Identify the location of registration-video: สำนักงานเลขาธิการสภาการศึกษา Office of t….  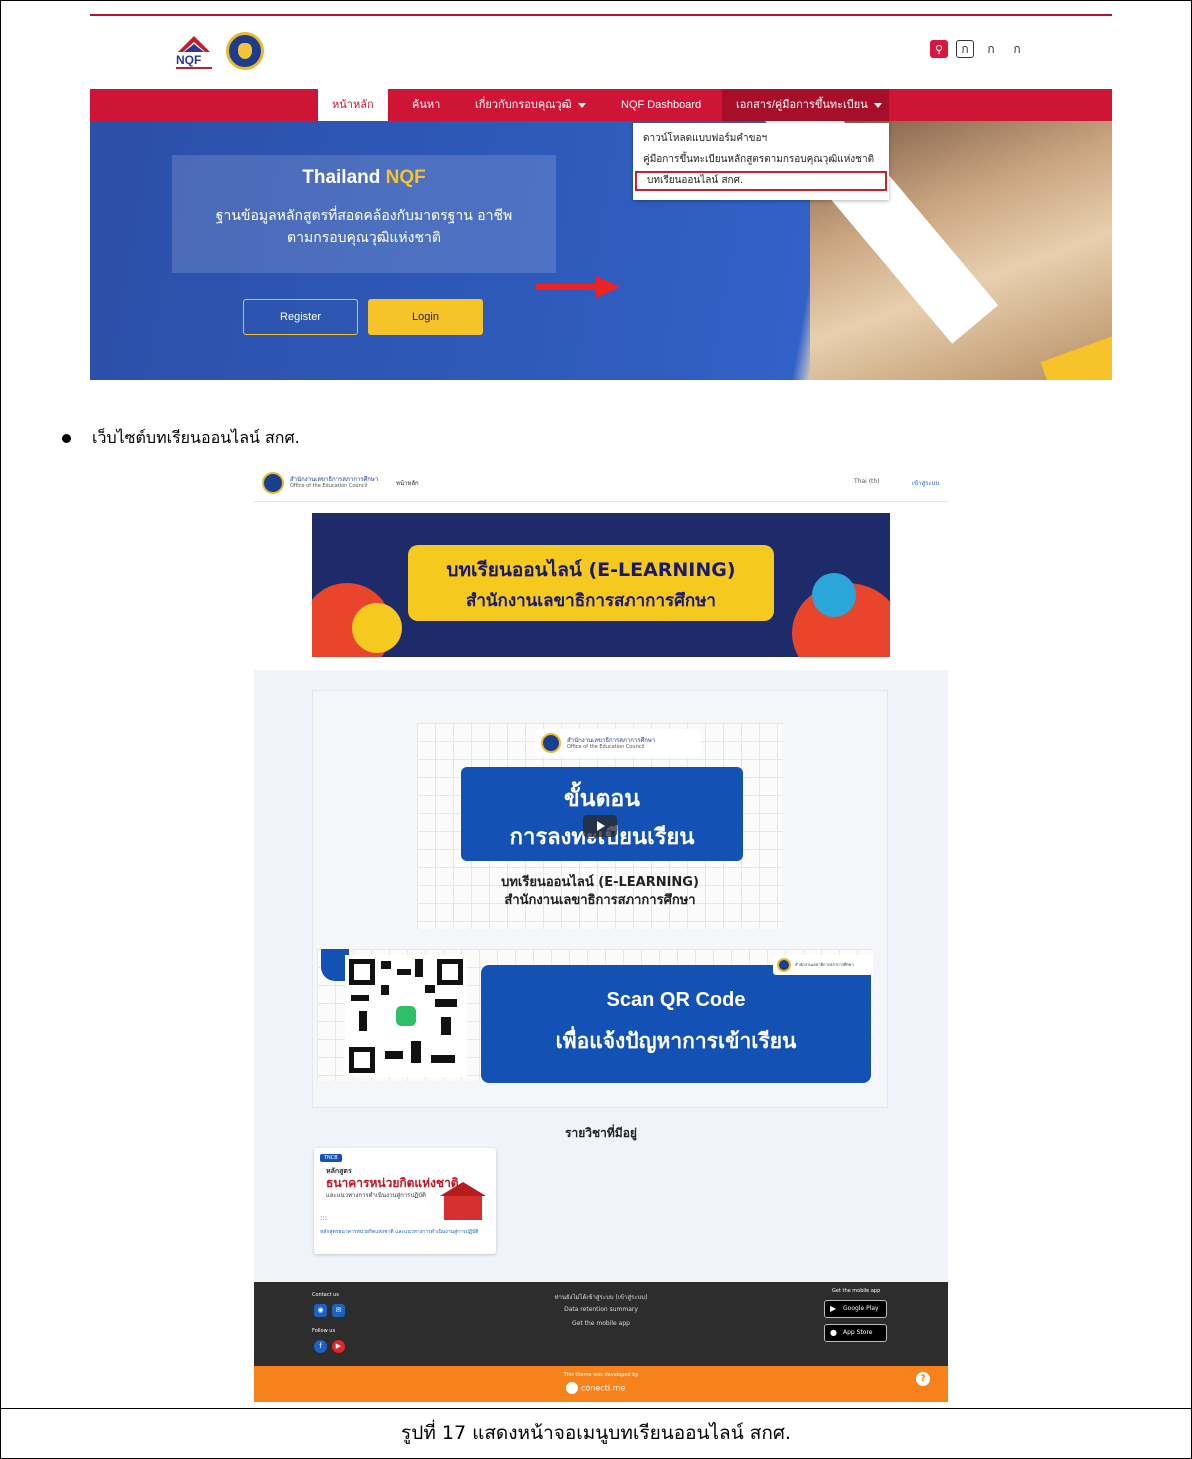
(600, 826).